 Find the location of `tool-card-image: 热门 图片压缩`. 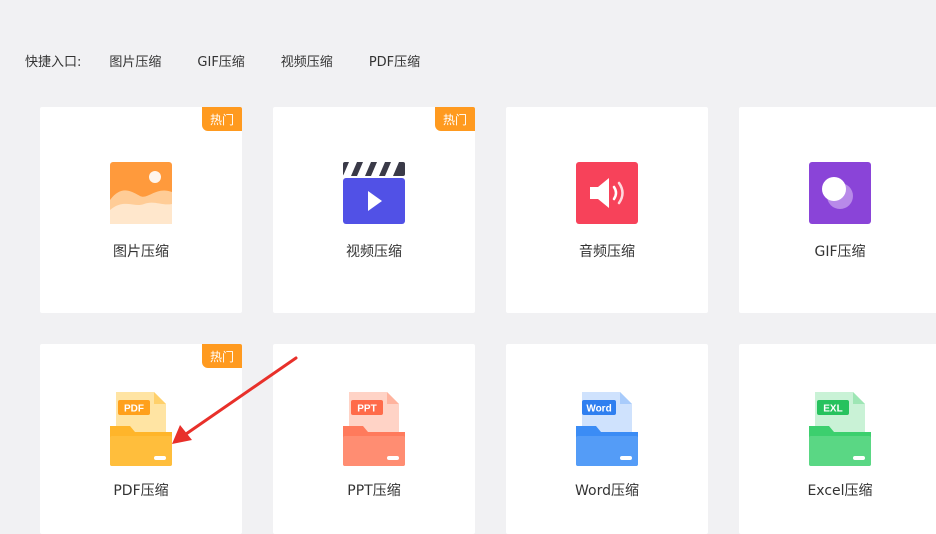

tool-card-image: 热门 图片压缩 is located at coordinates (141, 210).